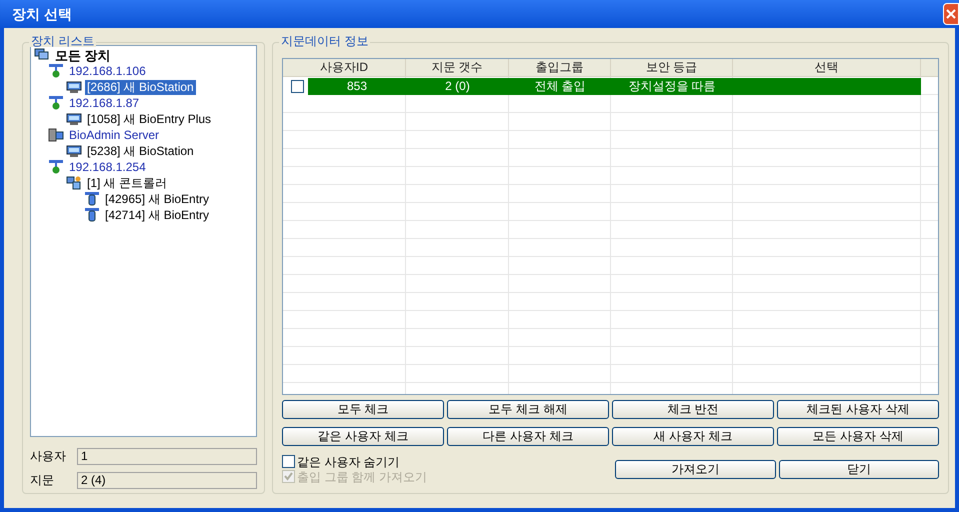 This screenshot has width=959, height=512. What do you see at coordinates (858, 436) in the screenshot?
I see `action-button: 모든 사용자 삭제` at bounding box center [858, 436].